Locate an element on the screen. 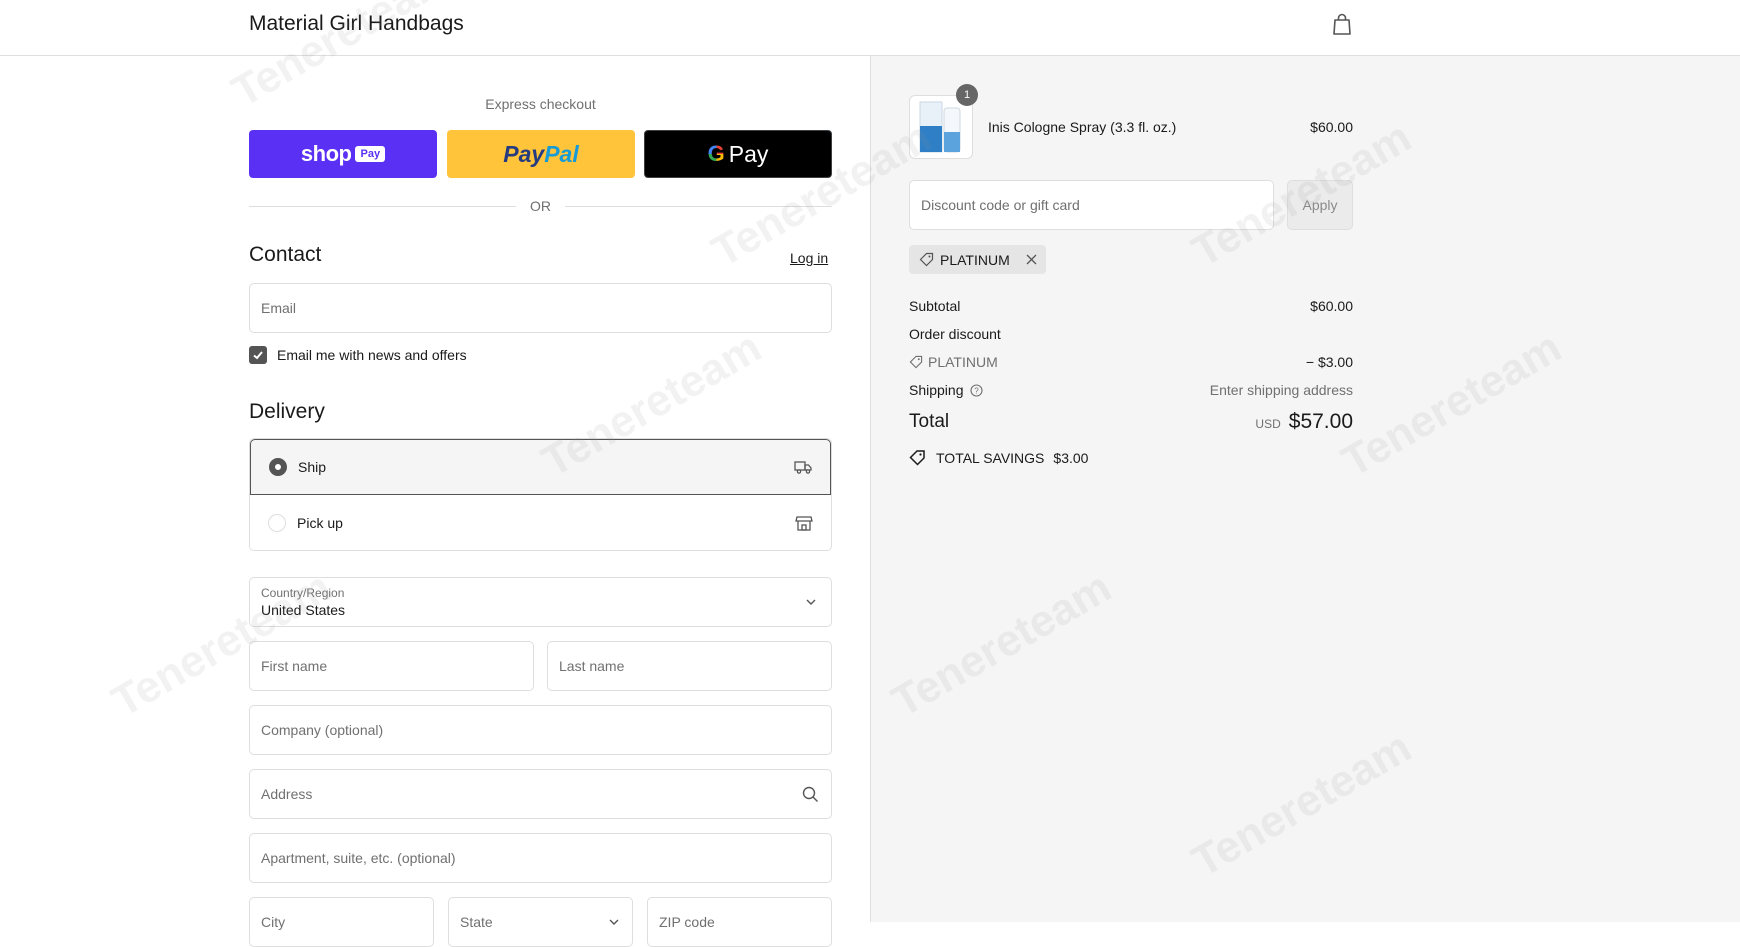 This screenshot has width=1740, height=947. savings-tag-icon is located at coordinates (917, 458).